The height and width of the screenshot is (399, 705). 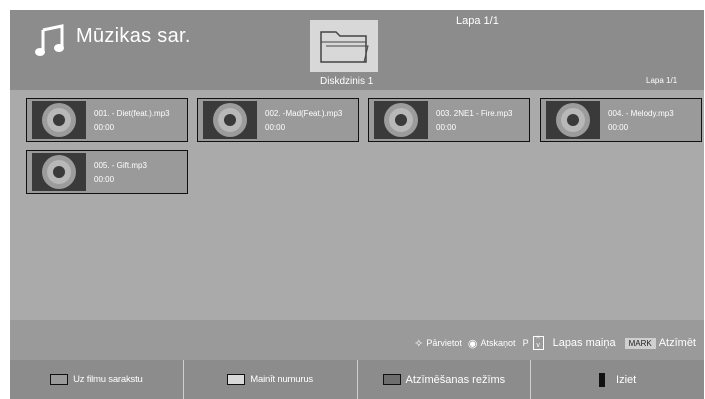 I want to click on red-key-icon, so click(x=59, y=379).